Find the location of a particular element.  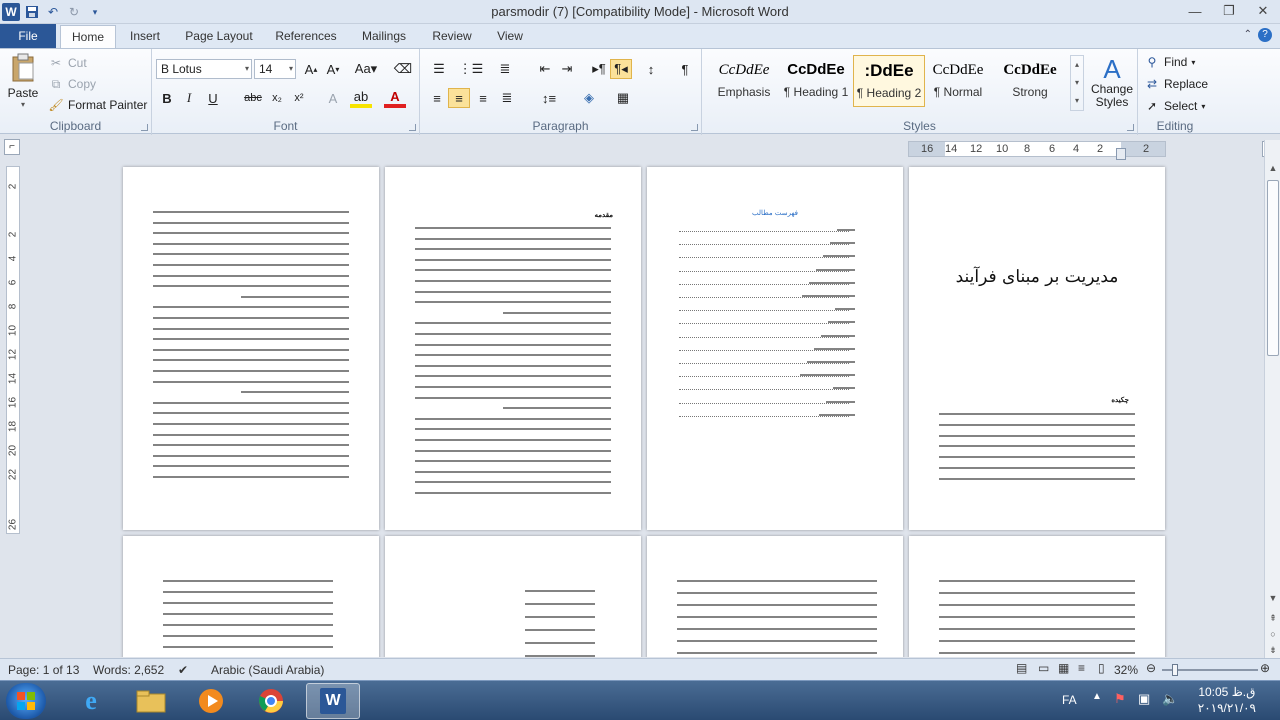

next-page-icon: ⇟ is located at coordinates (1272, 650).